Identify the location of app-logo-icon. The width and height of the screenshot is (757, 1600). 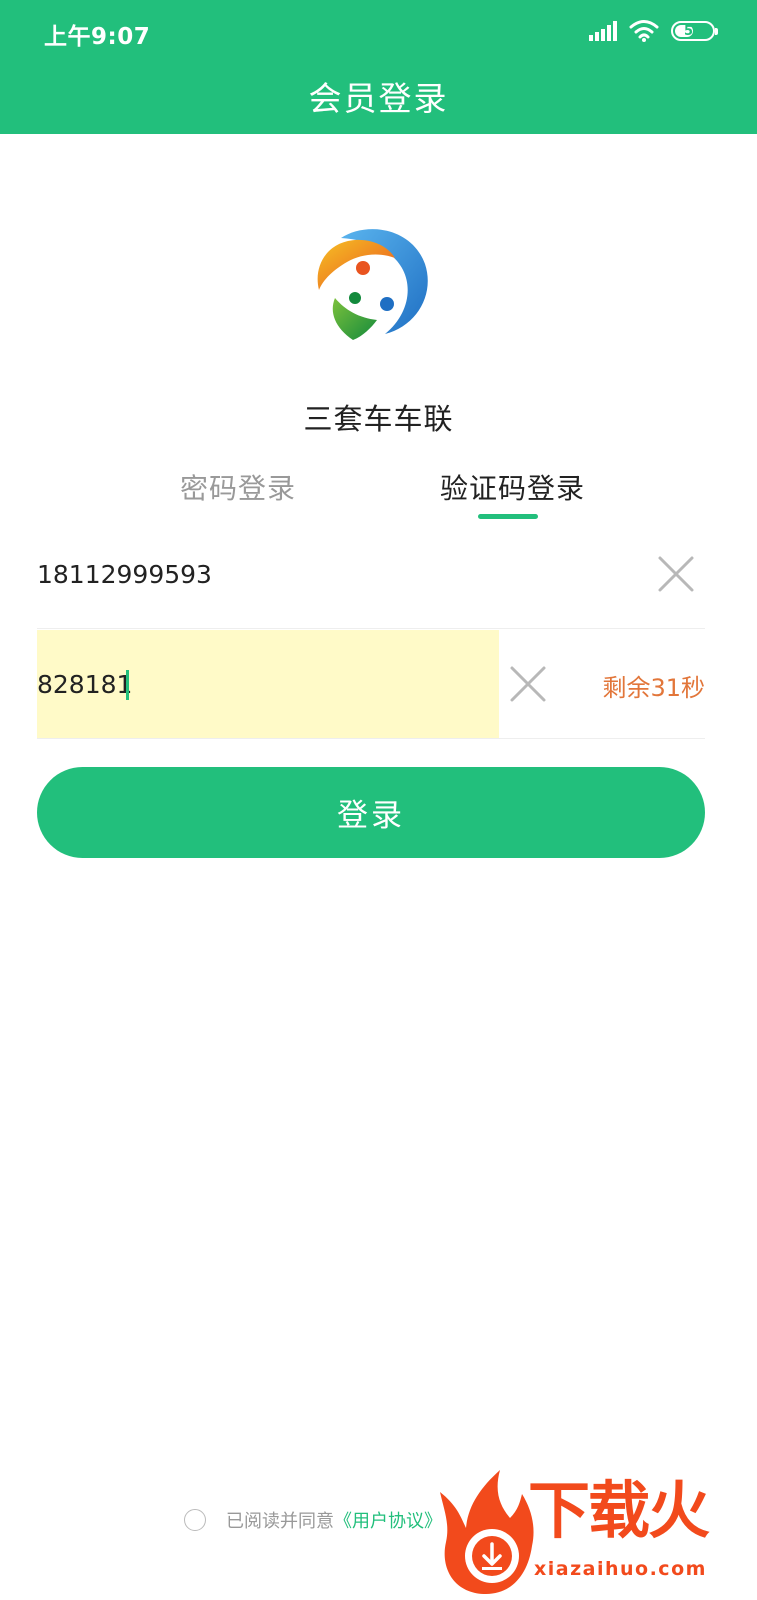
(372, 284).